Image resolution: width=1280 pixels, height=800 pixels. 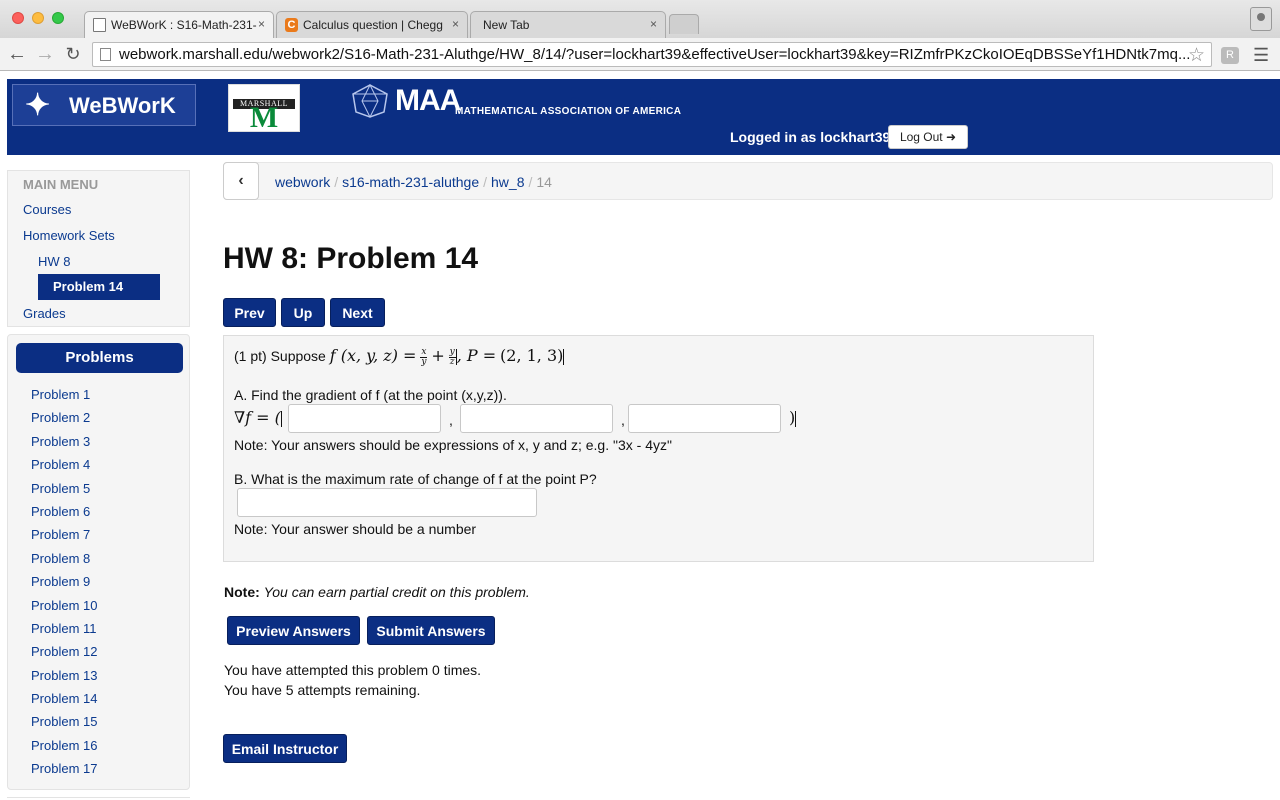 I want to click on window-zoom-button, so click(x=58, y=18).